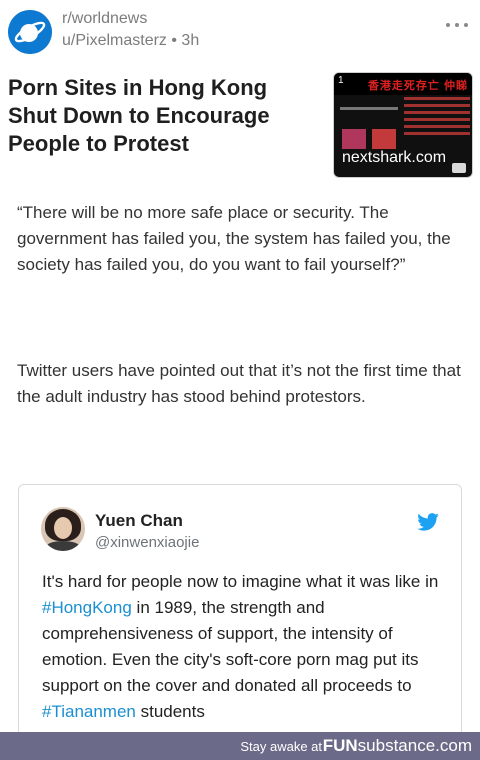 This screenshot has width=480, height=760. I want to click on more-dots-icon, so click(457, 25).